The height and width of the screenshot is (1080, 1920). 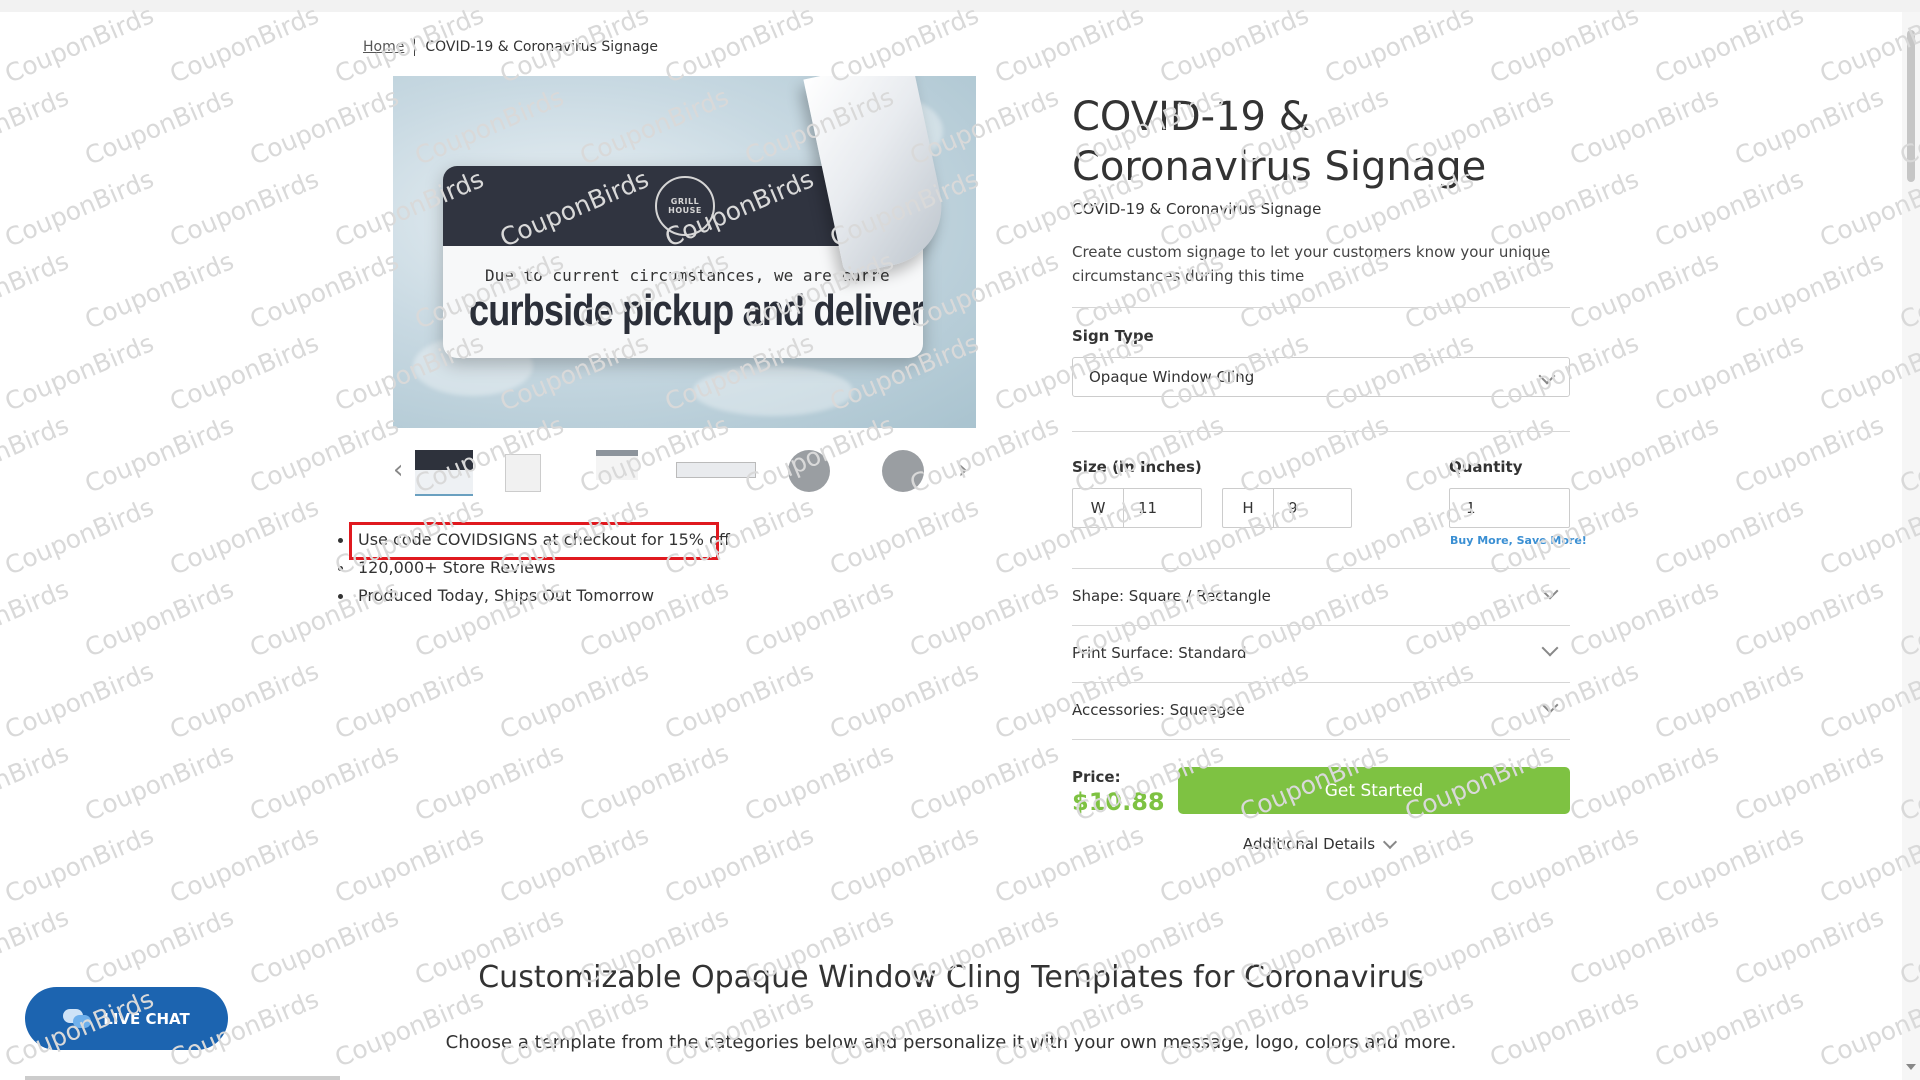 What do you see at coordinates (1158, 710) in the screenshot?
I see `accessories-label: Accessories: Squeegee` at bounding box center [1158, 710].